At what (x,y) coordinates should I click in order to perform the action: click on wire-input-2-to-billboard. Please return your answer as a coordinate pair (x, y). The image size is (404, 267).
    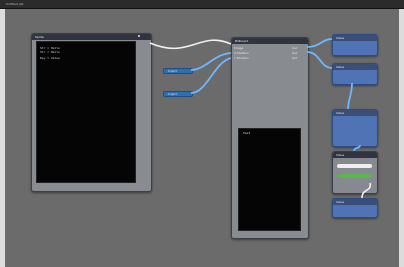
    Looking at the image, I should click on (211, 75).